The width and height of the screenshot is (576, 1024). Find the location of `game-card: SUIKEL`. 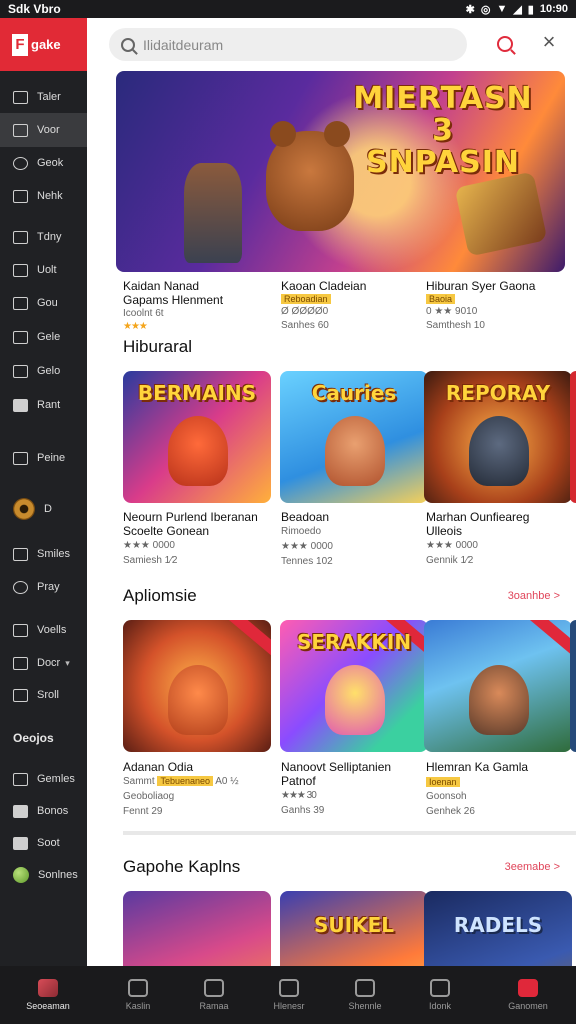

game-card: SUIKEL is located at coordinates (354, 928).